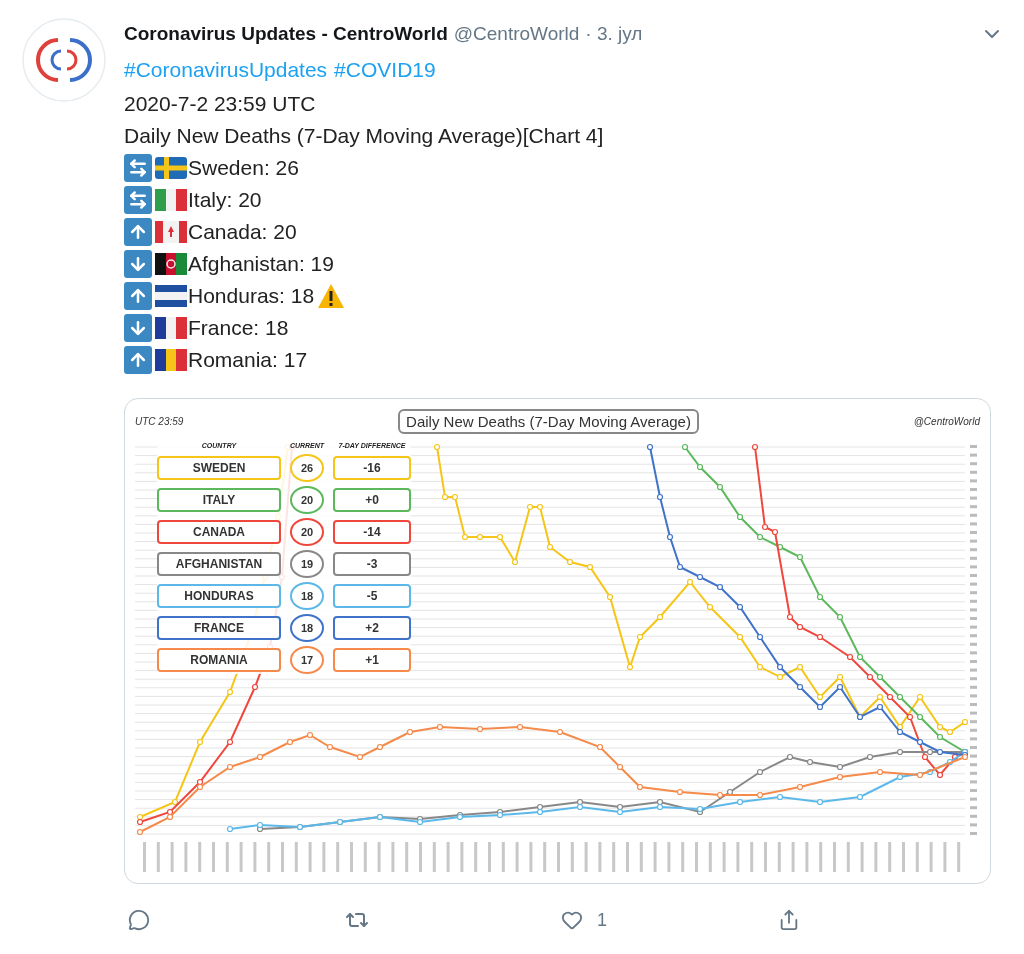  I want to click on credit-label: @CentroWorld, so click(946, 421).